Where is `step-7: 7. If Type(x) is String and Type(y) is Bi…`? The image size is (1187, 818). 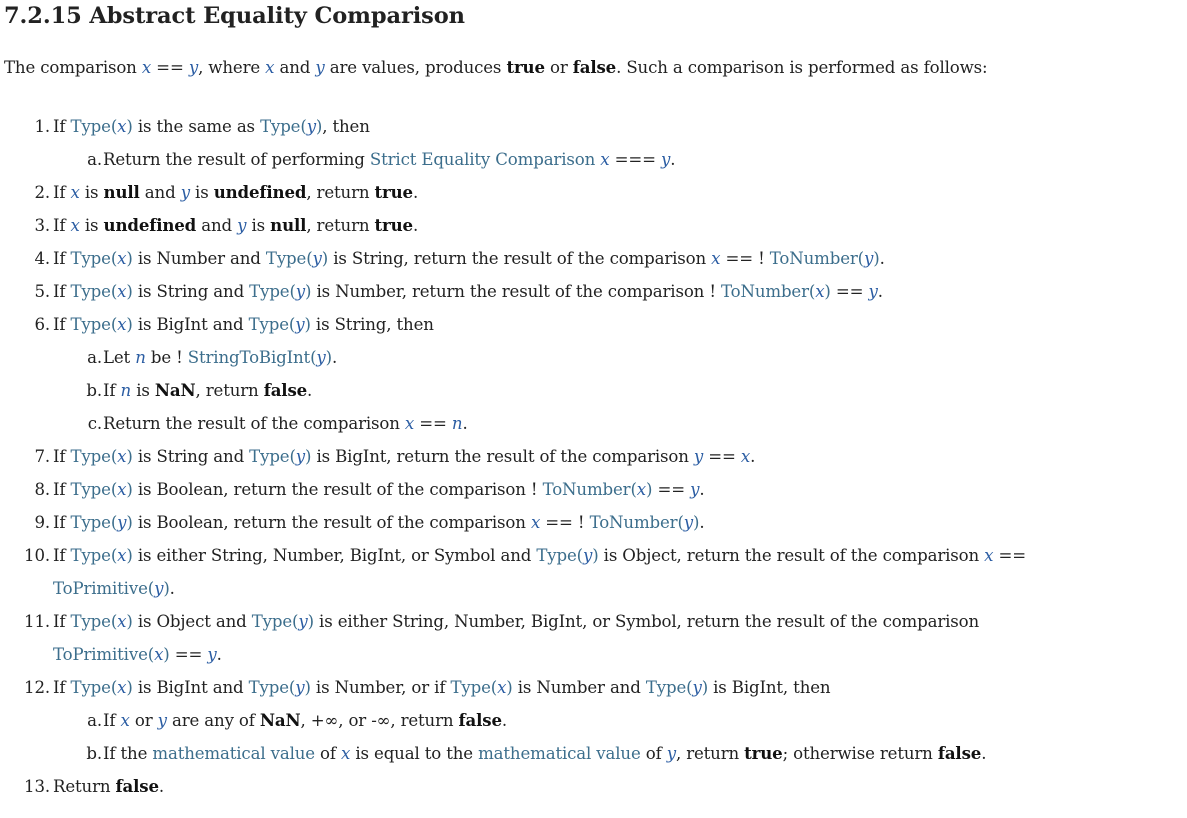 step-7: 7. If Type(x) is String and Type(y) is Bi… is located at coordinates (576, 456).